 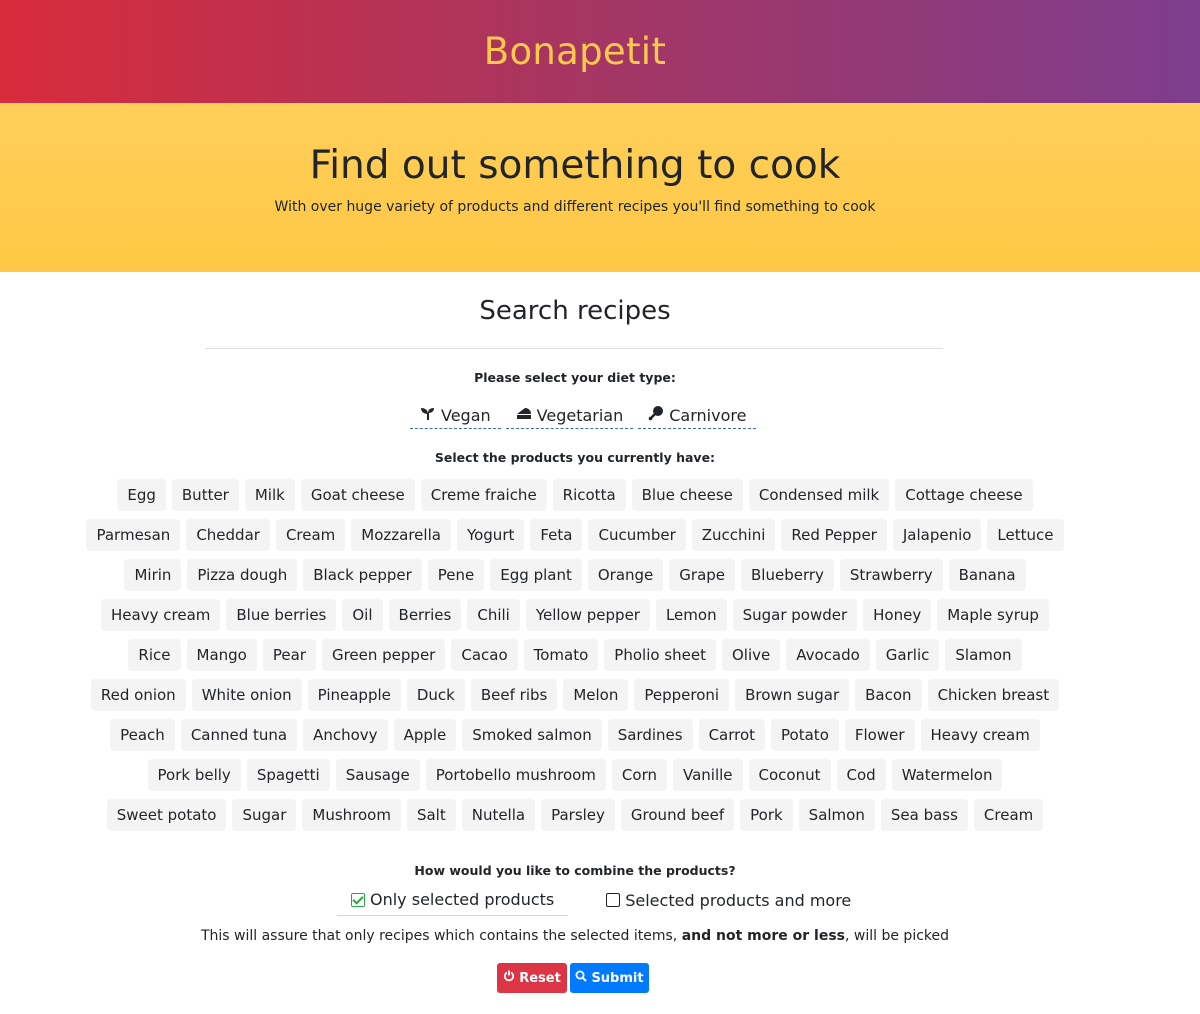 I want to click on product-chip: White onion, so click(x=246, y=695).